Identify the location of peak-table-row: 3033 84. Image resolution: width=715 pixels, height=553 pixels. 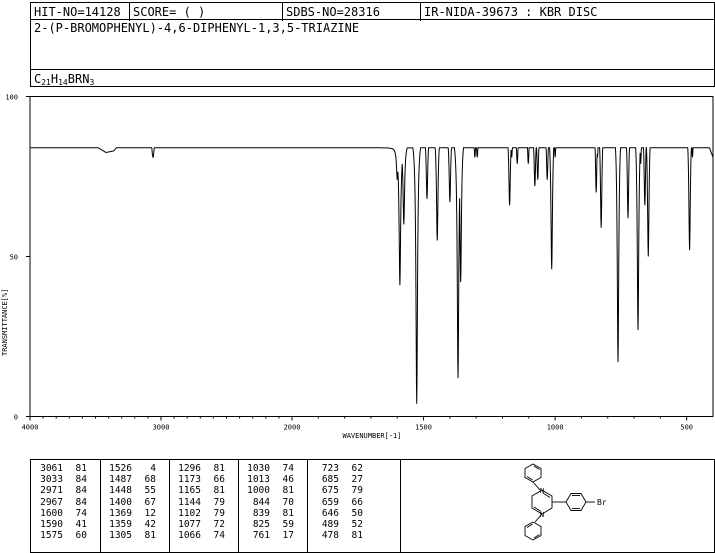
(61, 479).